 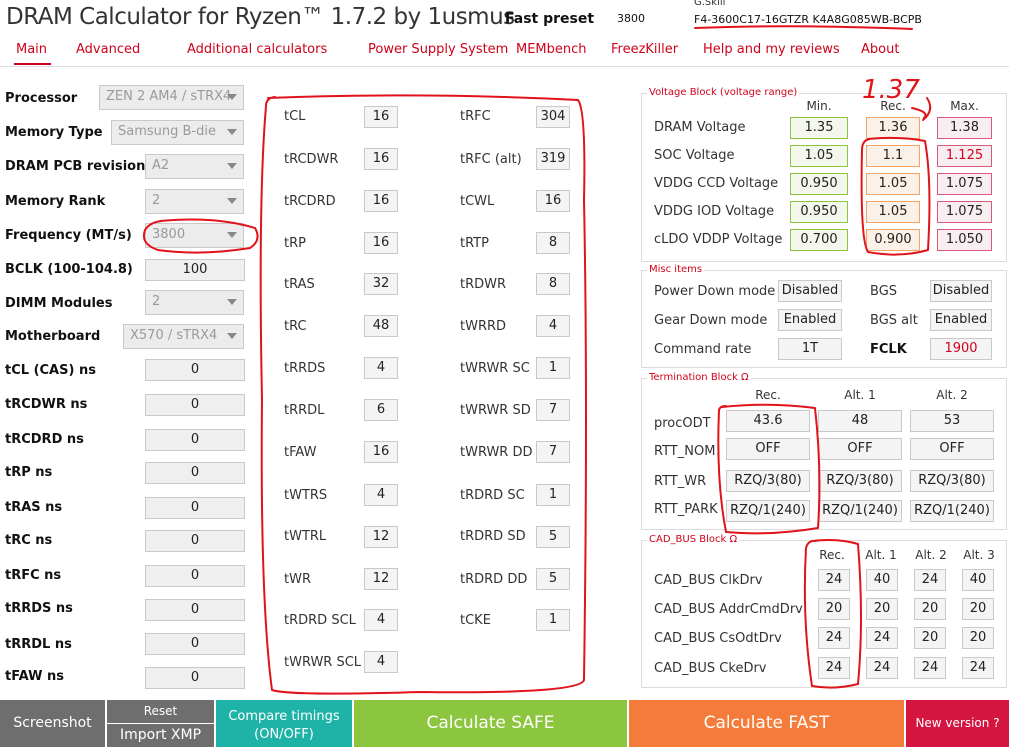 What do you see at coordinates (766, 723) in the screenshot?
I see `calculate-fast-button: Calculate FAST` at bounding box center [766, 723].